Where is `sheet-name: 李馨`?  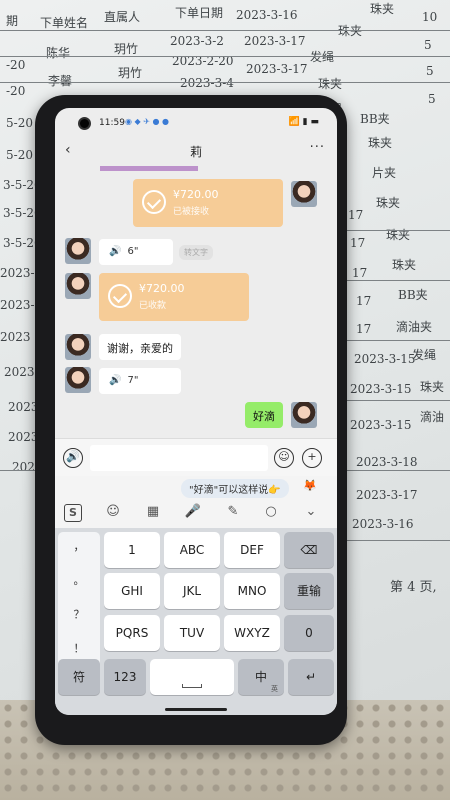
sheet-name: 李馨 is located at coordinates (60, 81).